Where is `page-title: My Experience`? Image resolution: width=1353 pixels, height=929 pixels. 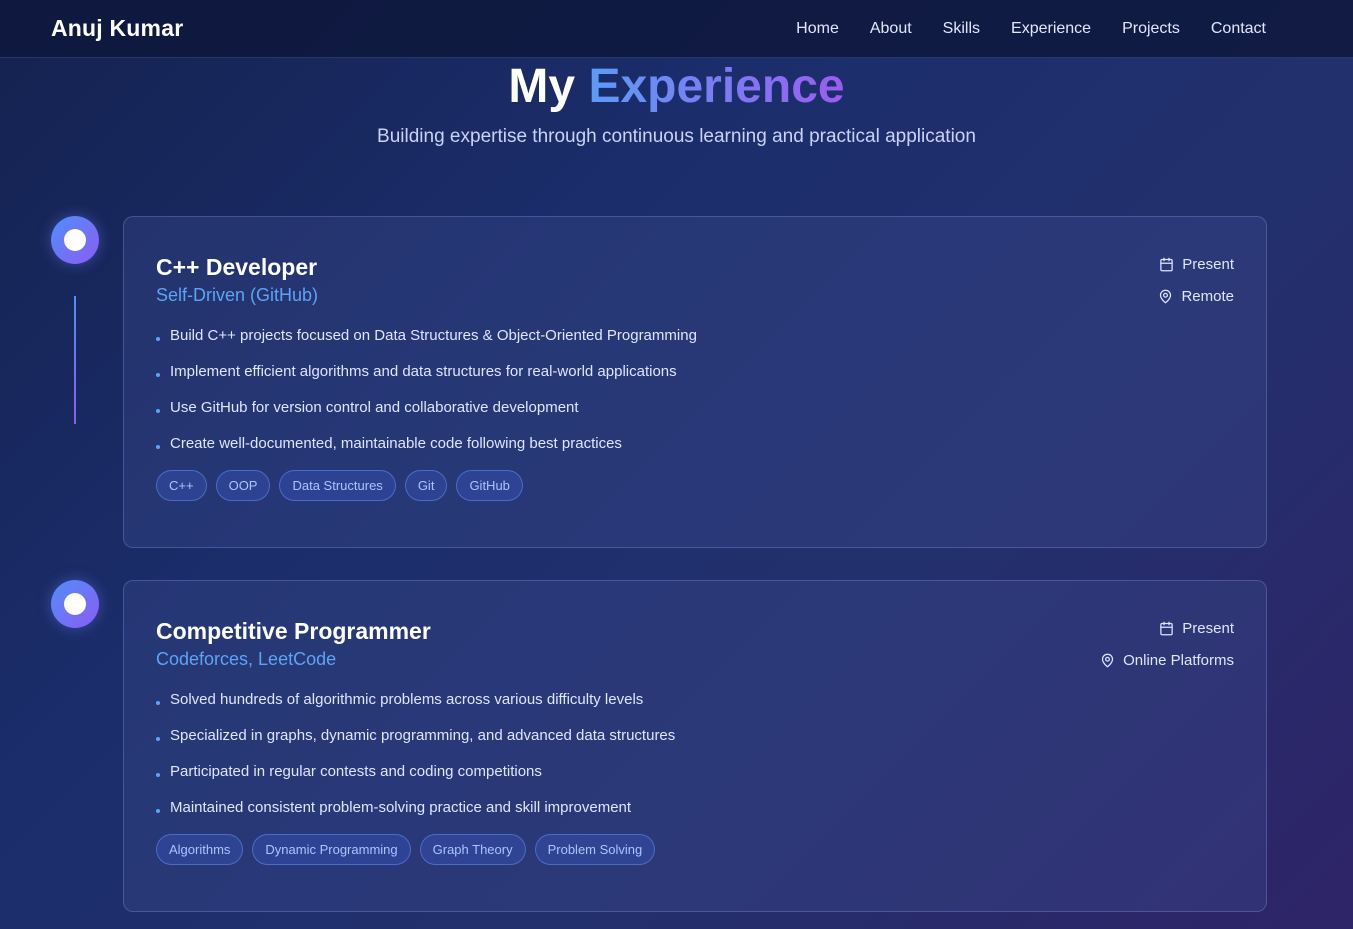 page-title: My Experience is located at coordinates (676, 87).